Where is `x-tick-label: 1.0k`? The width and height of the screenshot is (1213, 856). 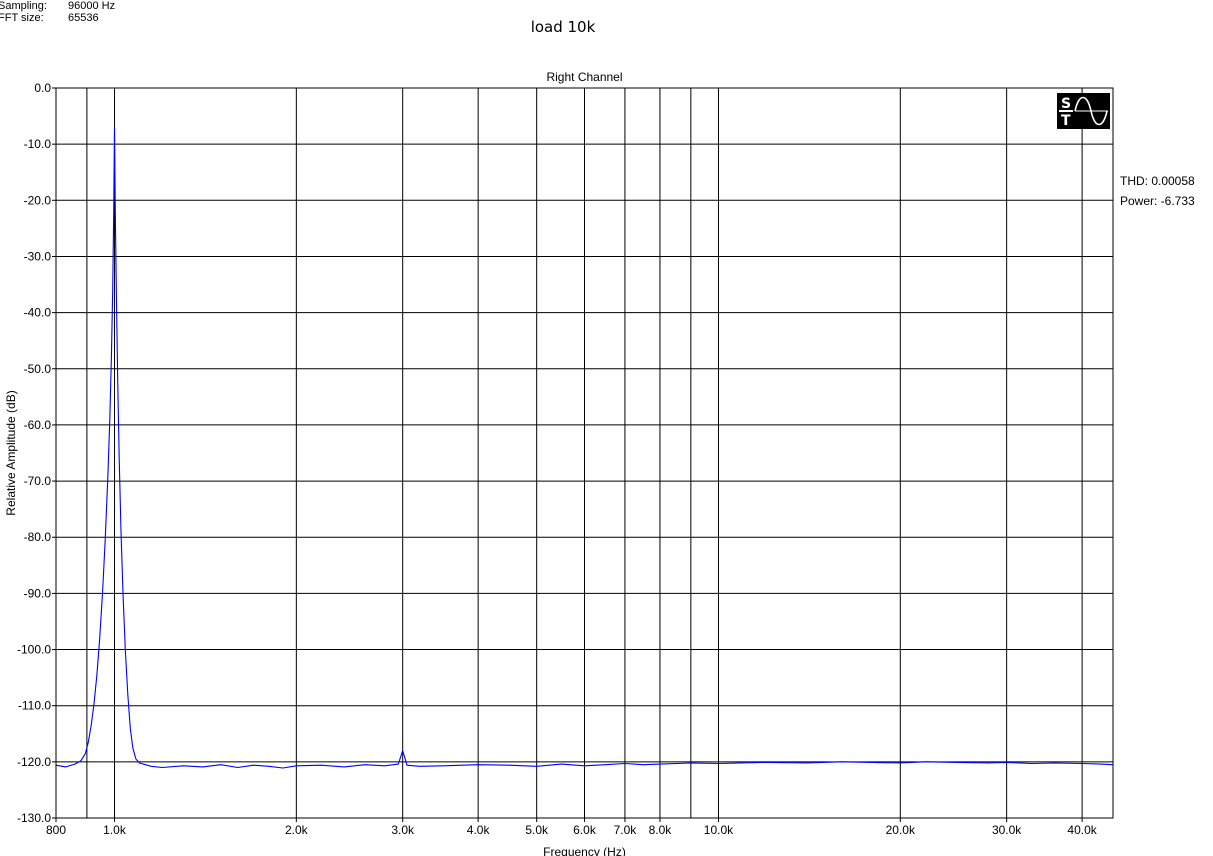 x-tick-label: 1.0k is located at coordinates (115, 830).